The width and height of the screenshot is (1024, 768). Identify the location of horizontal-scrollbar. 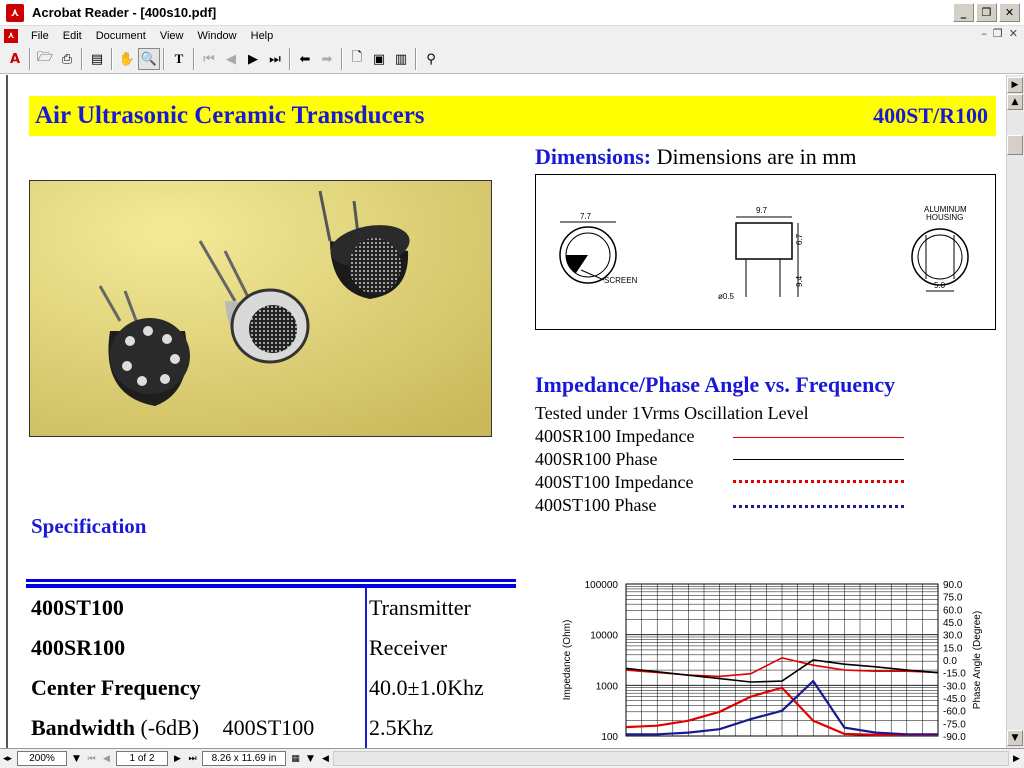
(671, 758).